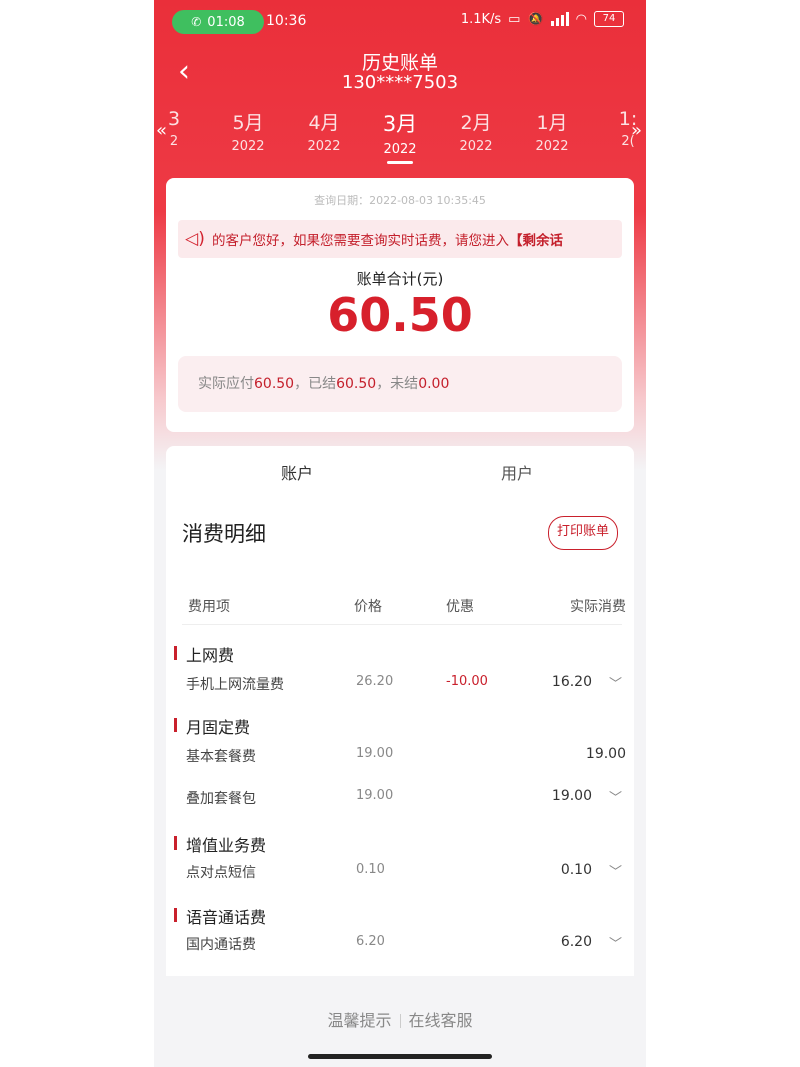 This screenshot has width=800, height=1067. I want to click on ongoing-call-pill: ✆ 01:08, so click(218, 22).